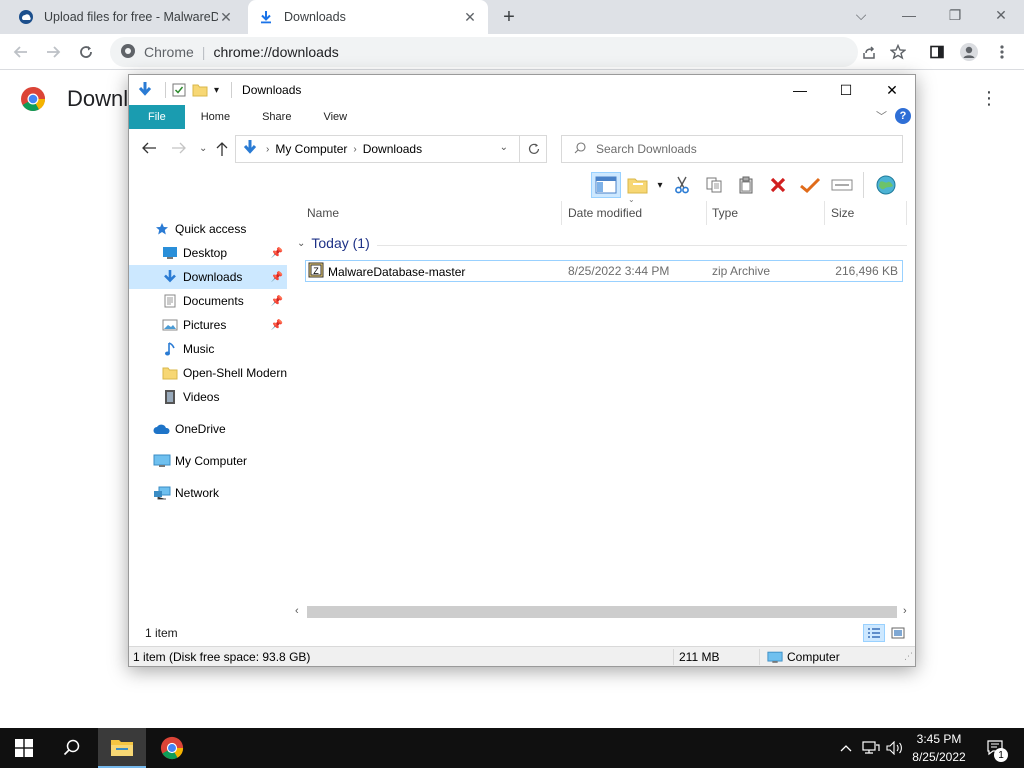  I want to click on properties-icon, so click(179, 90).